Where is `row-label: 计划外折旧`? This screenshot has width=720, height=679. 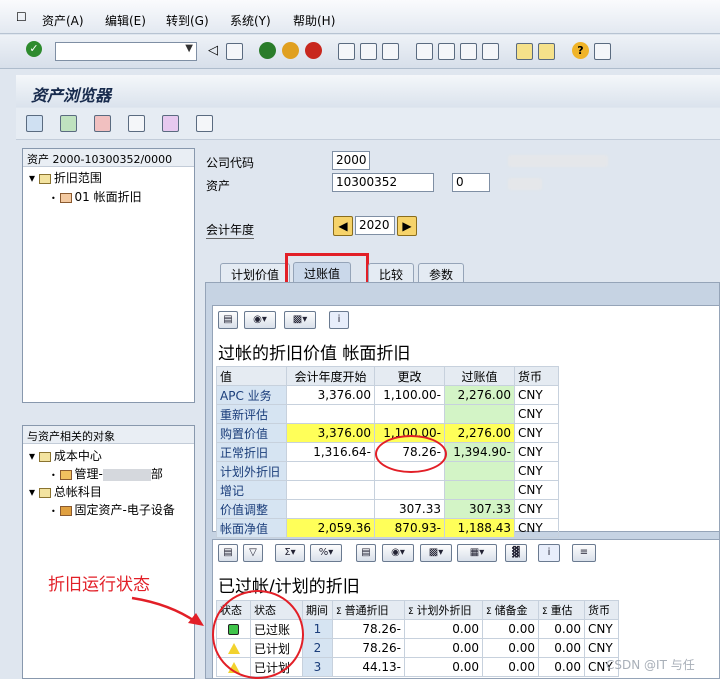
row-label: 计划外折旧 is located at coordinates (251, 471).